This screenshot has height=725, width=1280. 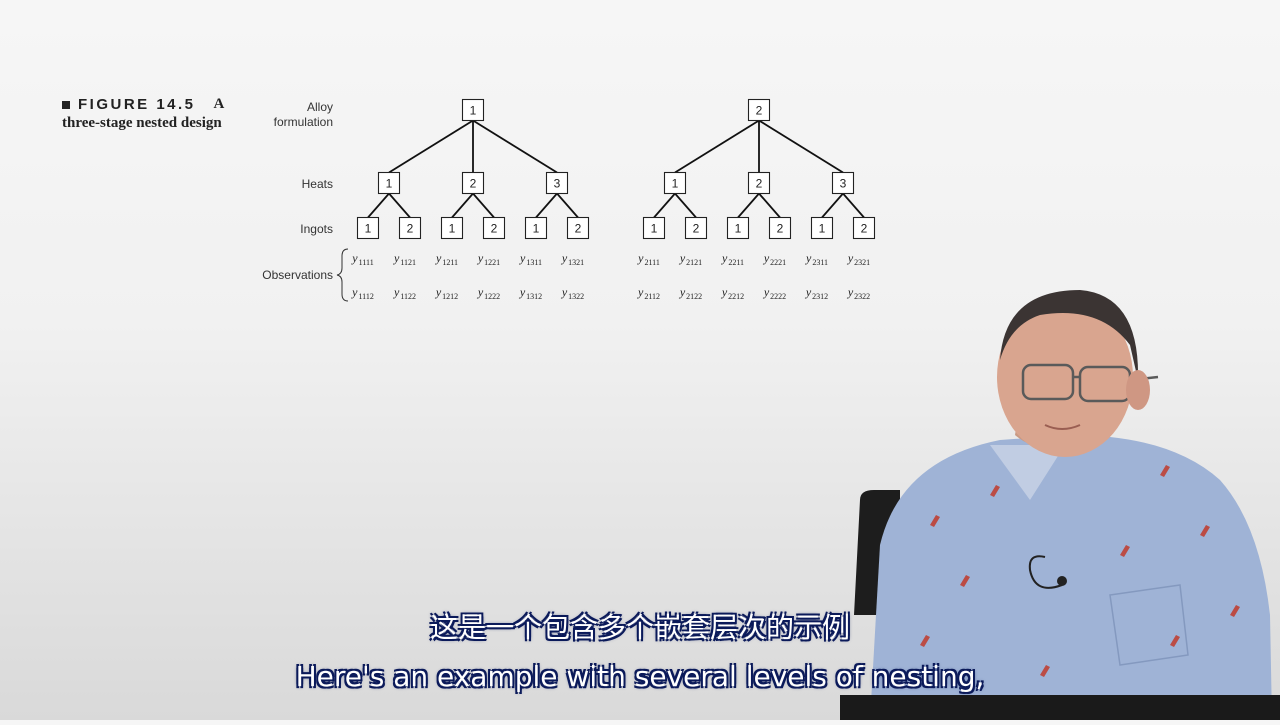 What do you see at coordinates (732, 293) in the screenshot?
I see `observation-2212: y2212` at bounding box center [732, 293].